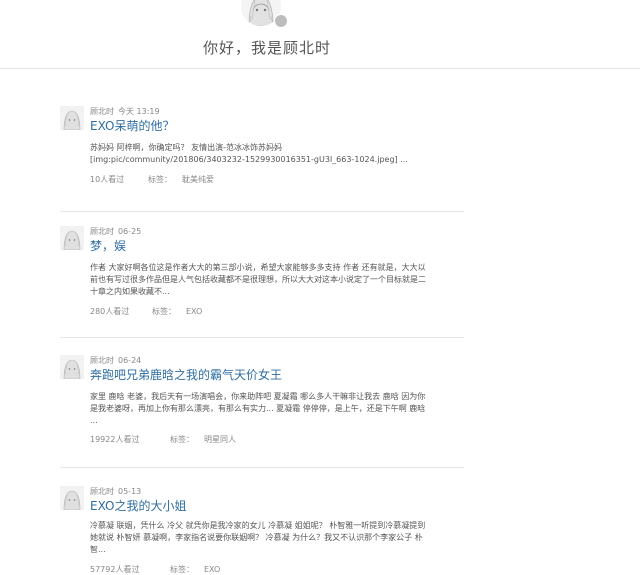  I want to click on post-time: 06-25, so click(130, 231).